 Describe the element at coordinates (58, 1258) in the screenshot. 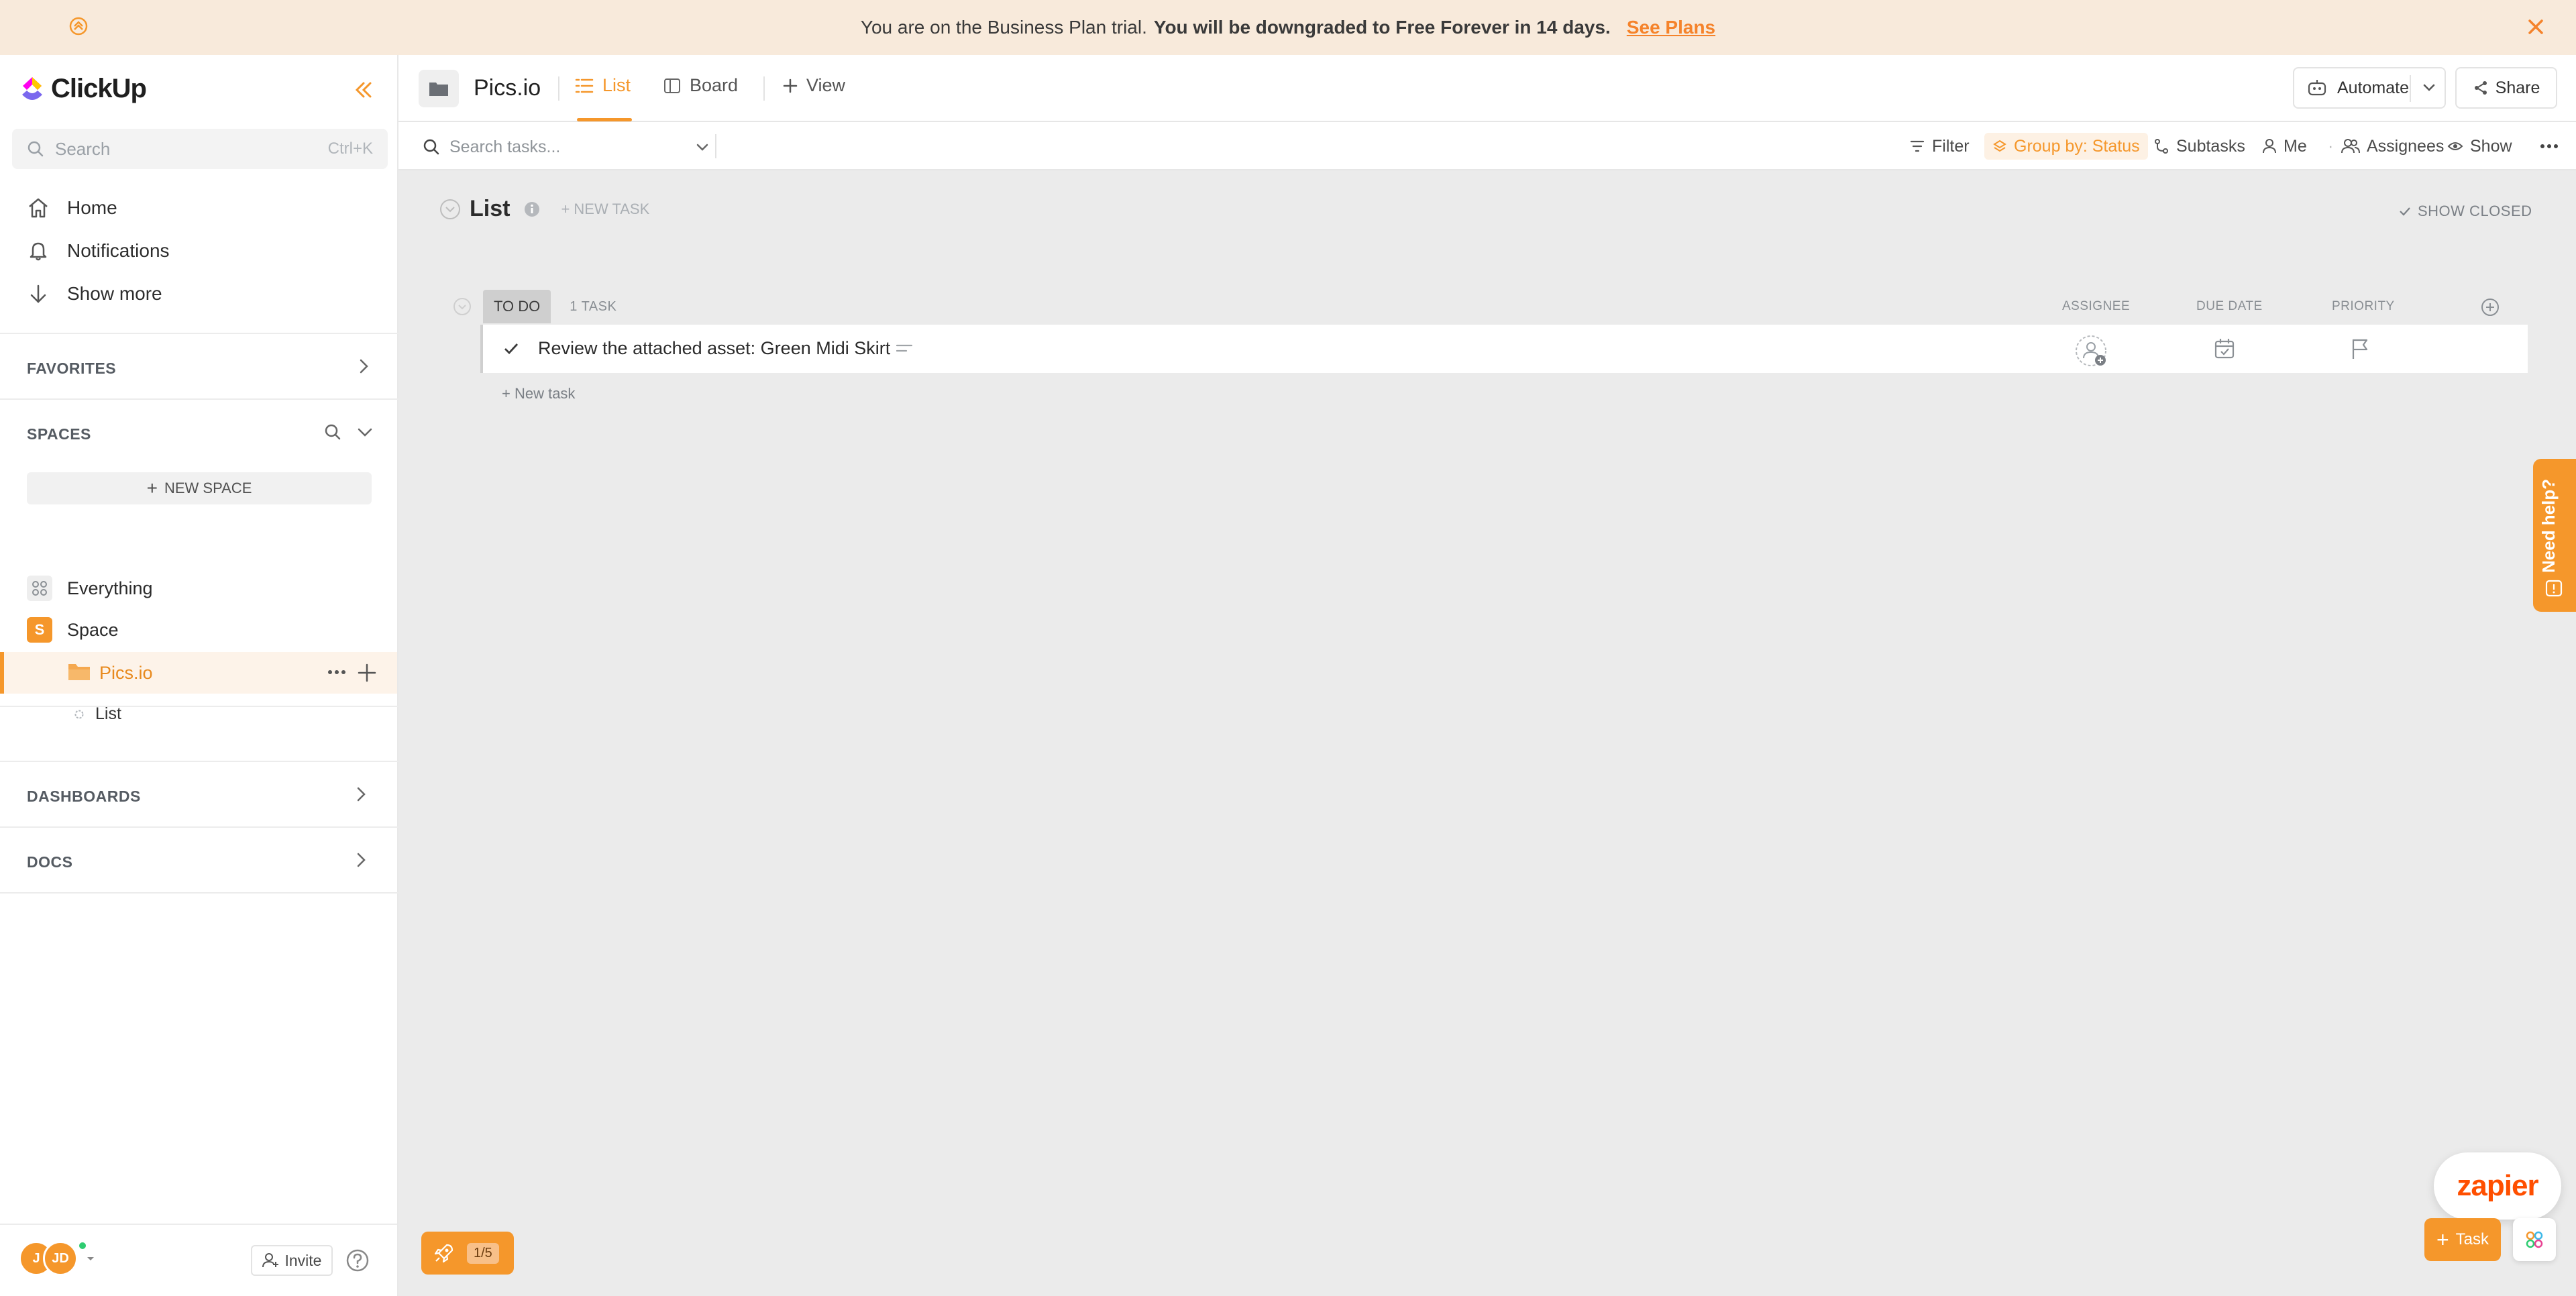

I see `user-avatars: J JD` at that location.